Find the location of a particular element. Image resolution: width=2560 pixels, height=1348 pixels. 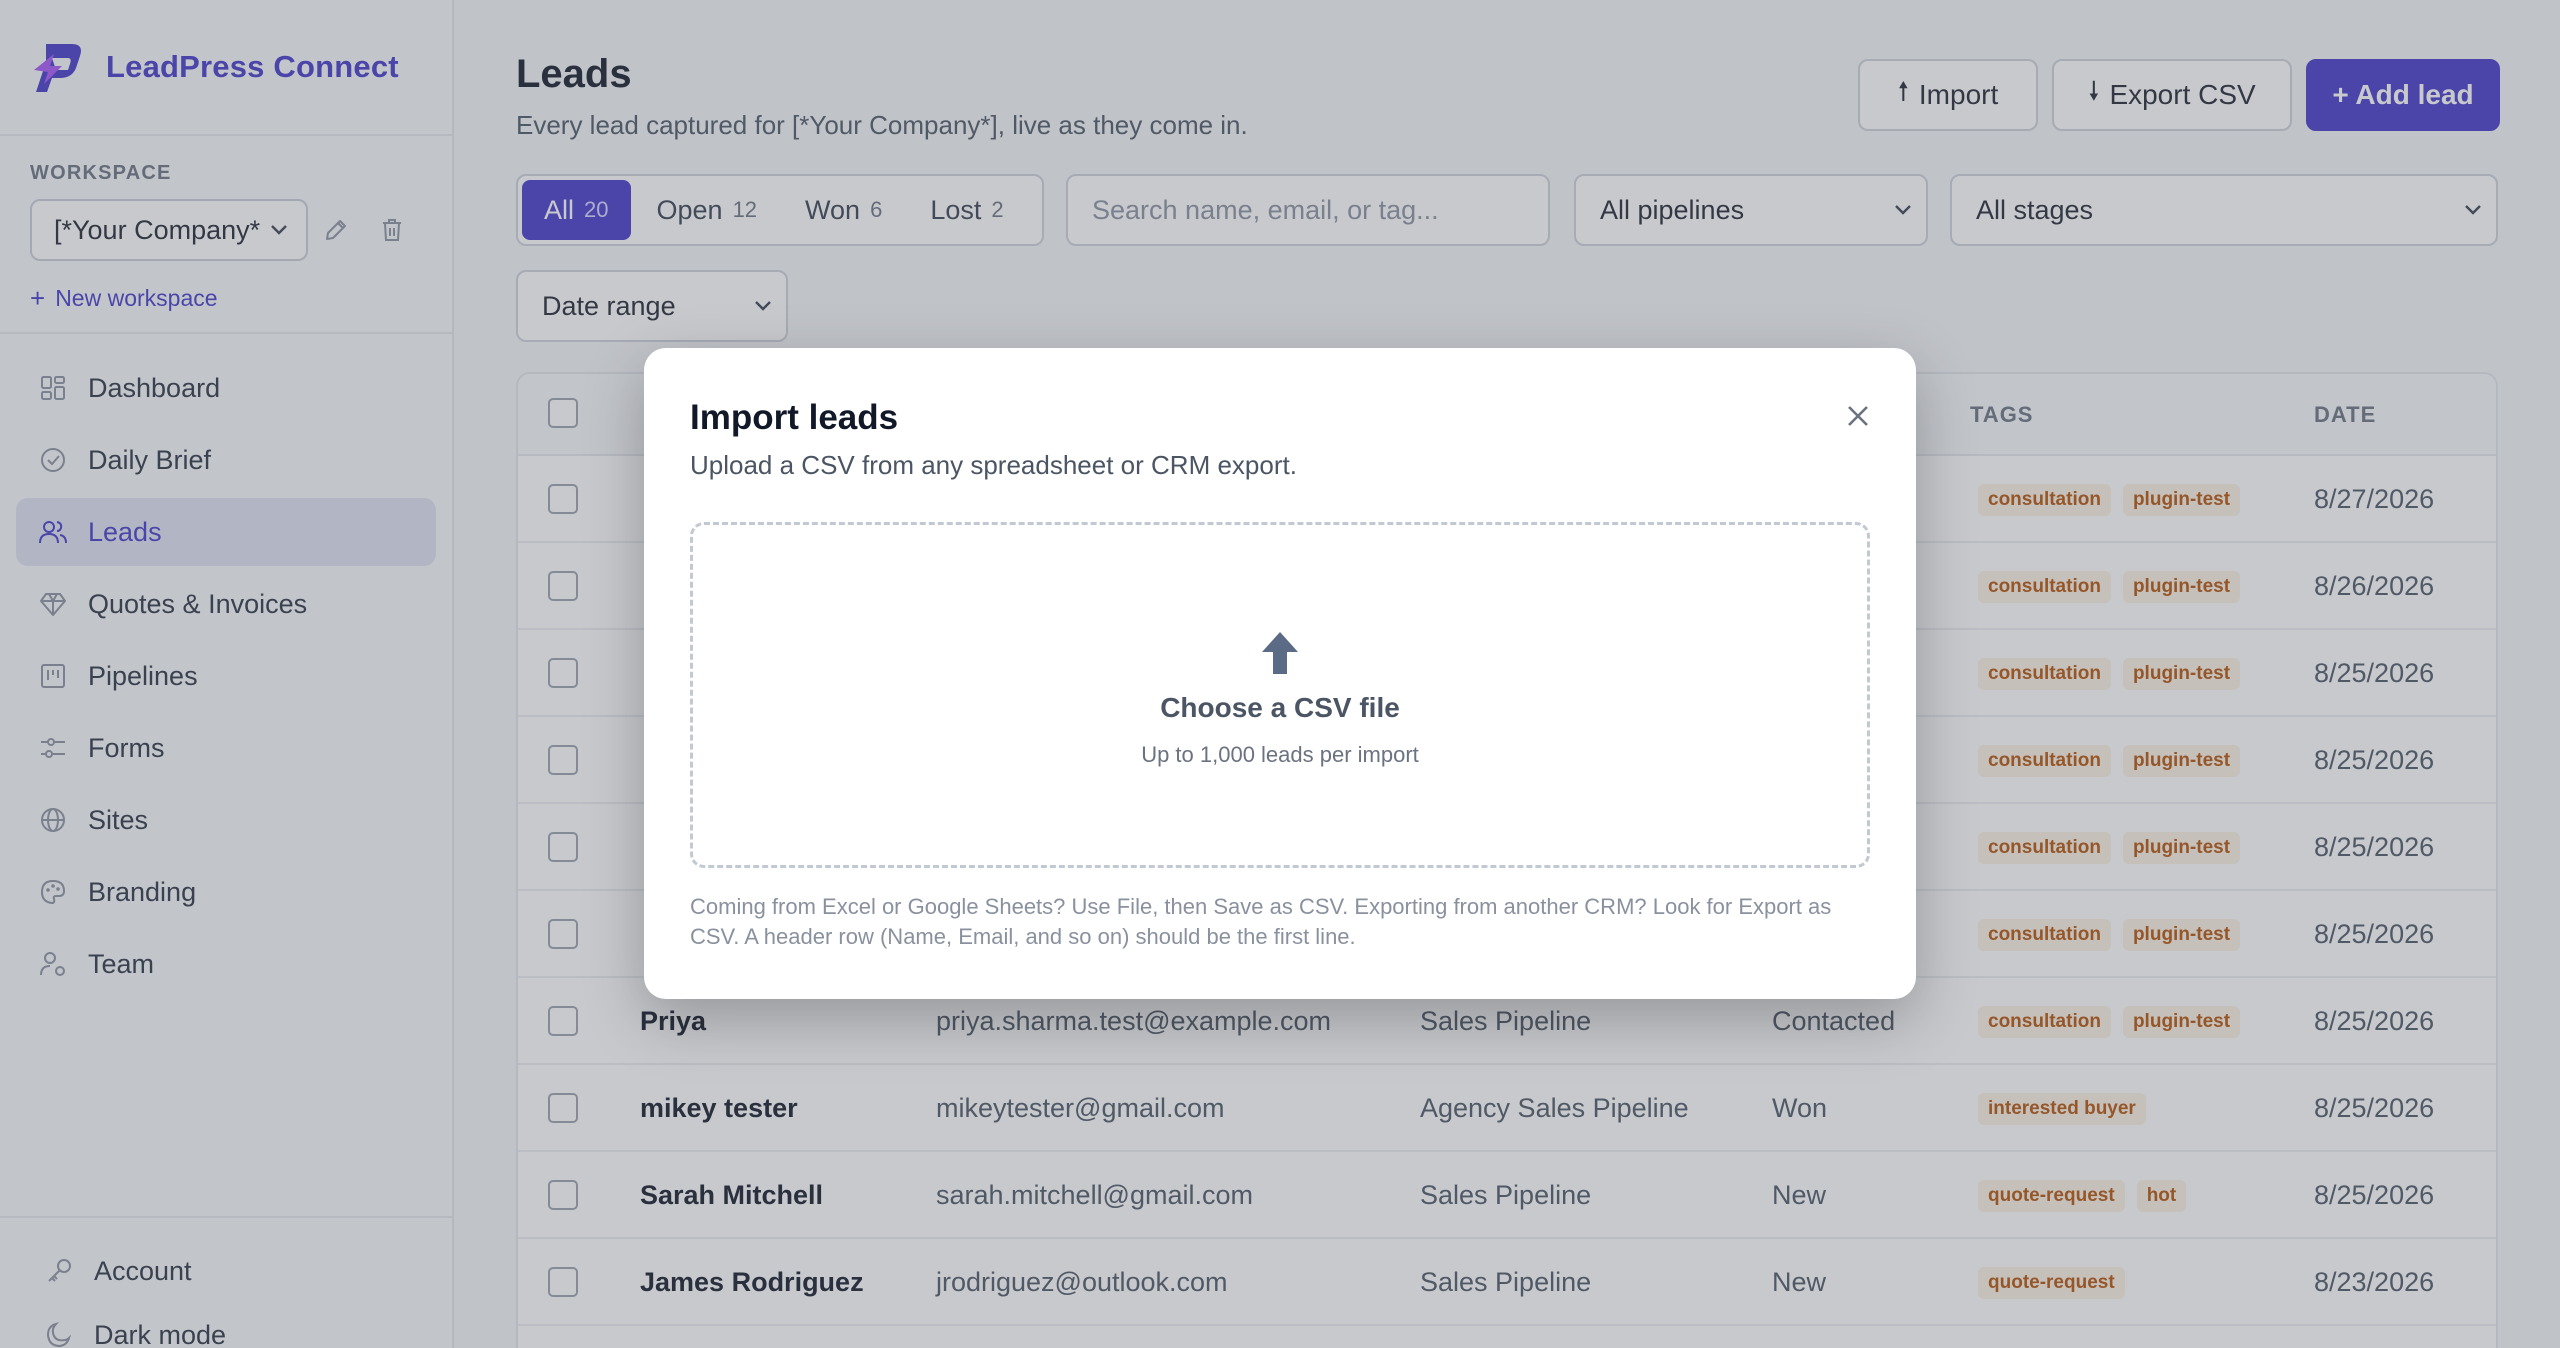

close-icon is located at coordinates (1858, 416).